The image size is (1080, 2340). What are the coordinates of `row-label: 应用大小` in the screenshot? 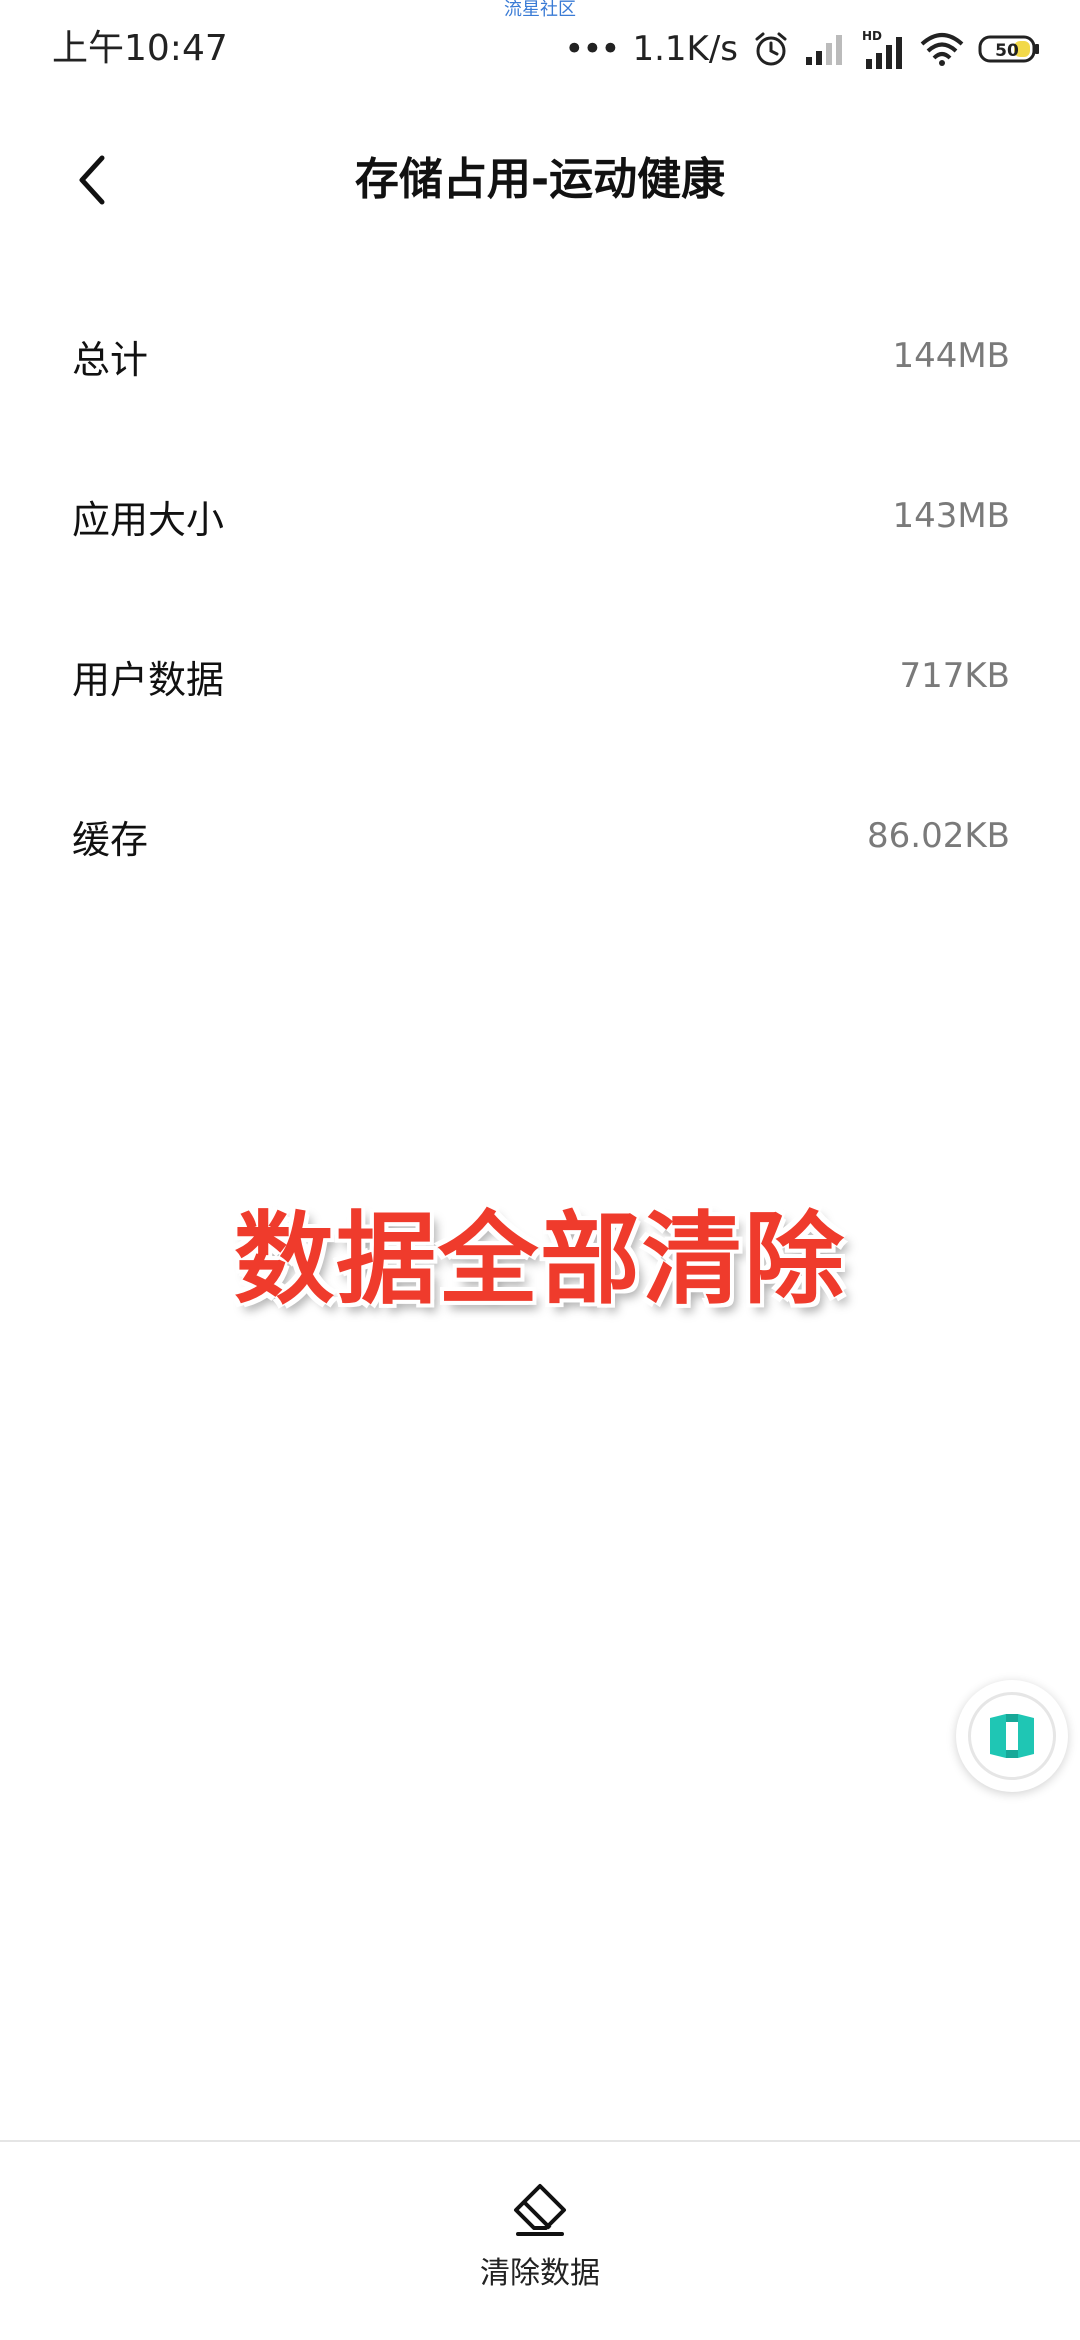 It's located at (148, 519).